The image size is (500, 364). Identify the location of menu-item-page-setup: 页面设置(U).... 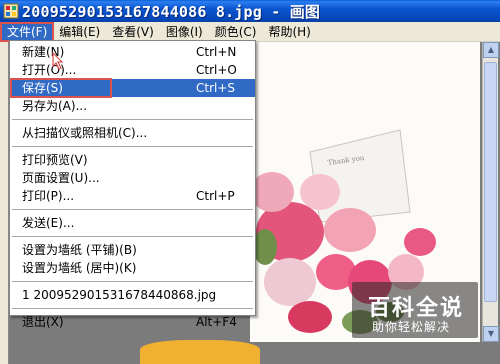
(132, 178).